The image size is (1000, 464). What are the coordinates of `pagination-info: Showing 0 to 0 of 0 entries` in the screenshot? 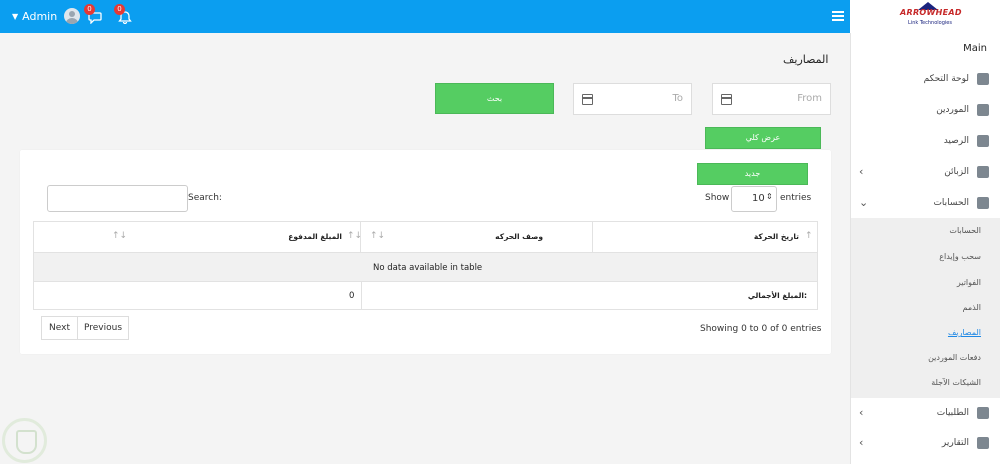 It's located at (761, 329).